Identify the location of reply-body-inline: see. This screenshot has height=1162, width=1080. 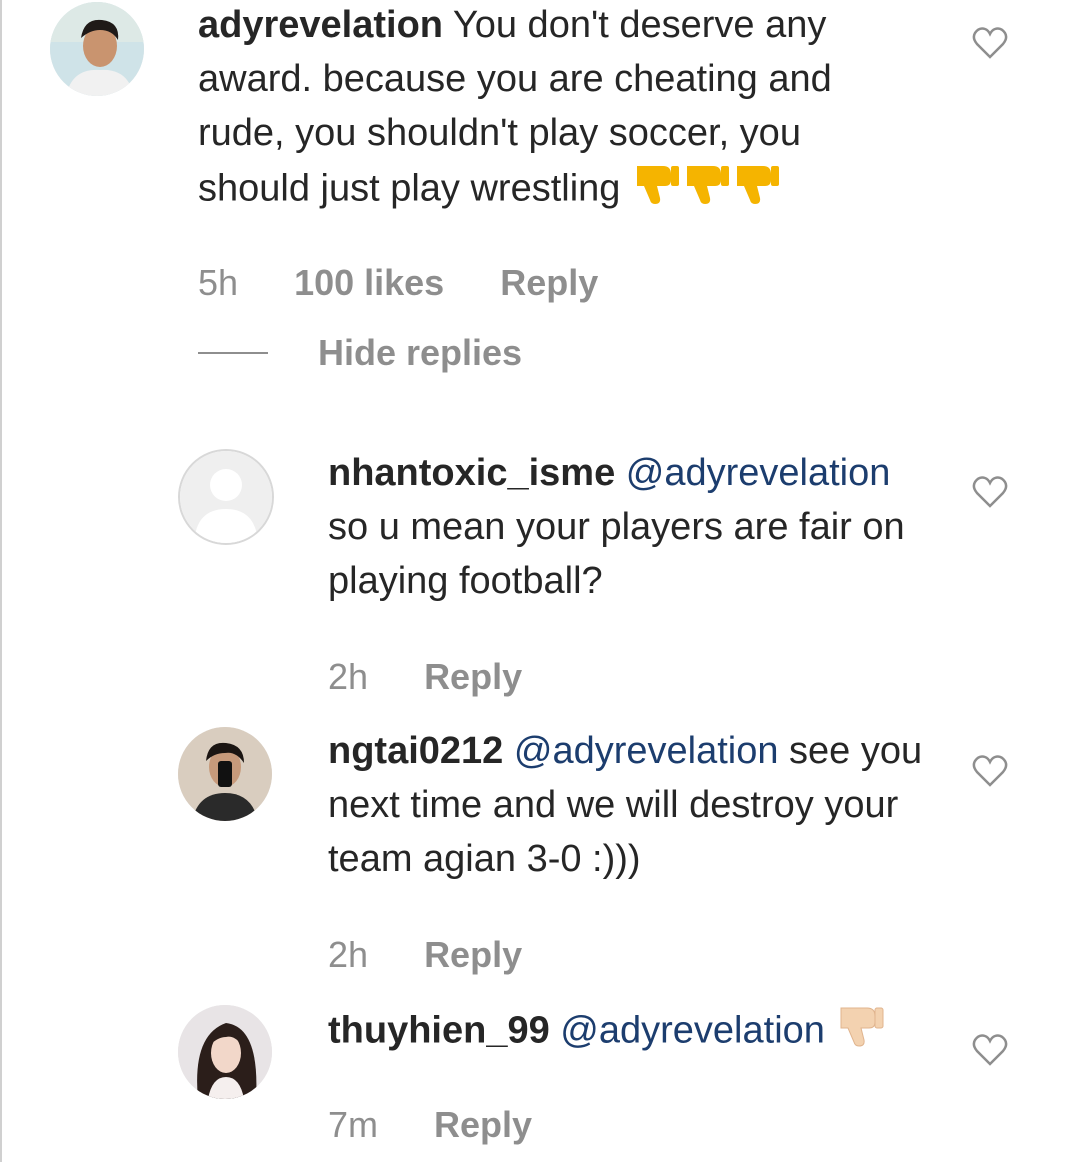
(820, 751).